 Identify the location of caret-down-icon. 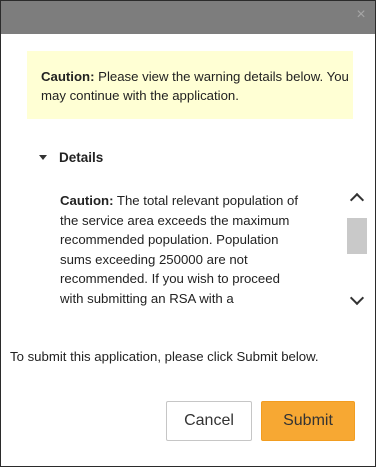
(43, 157).